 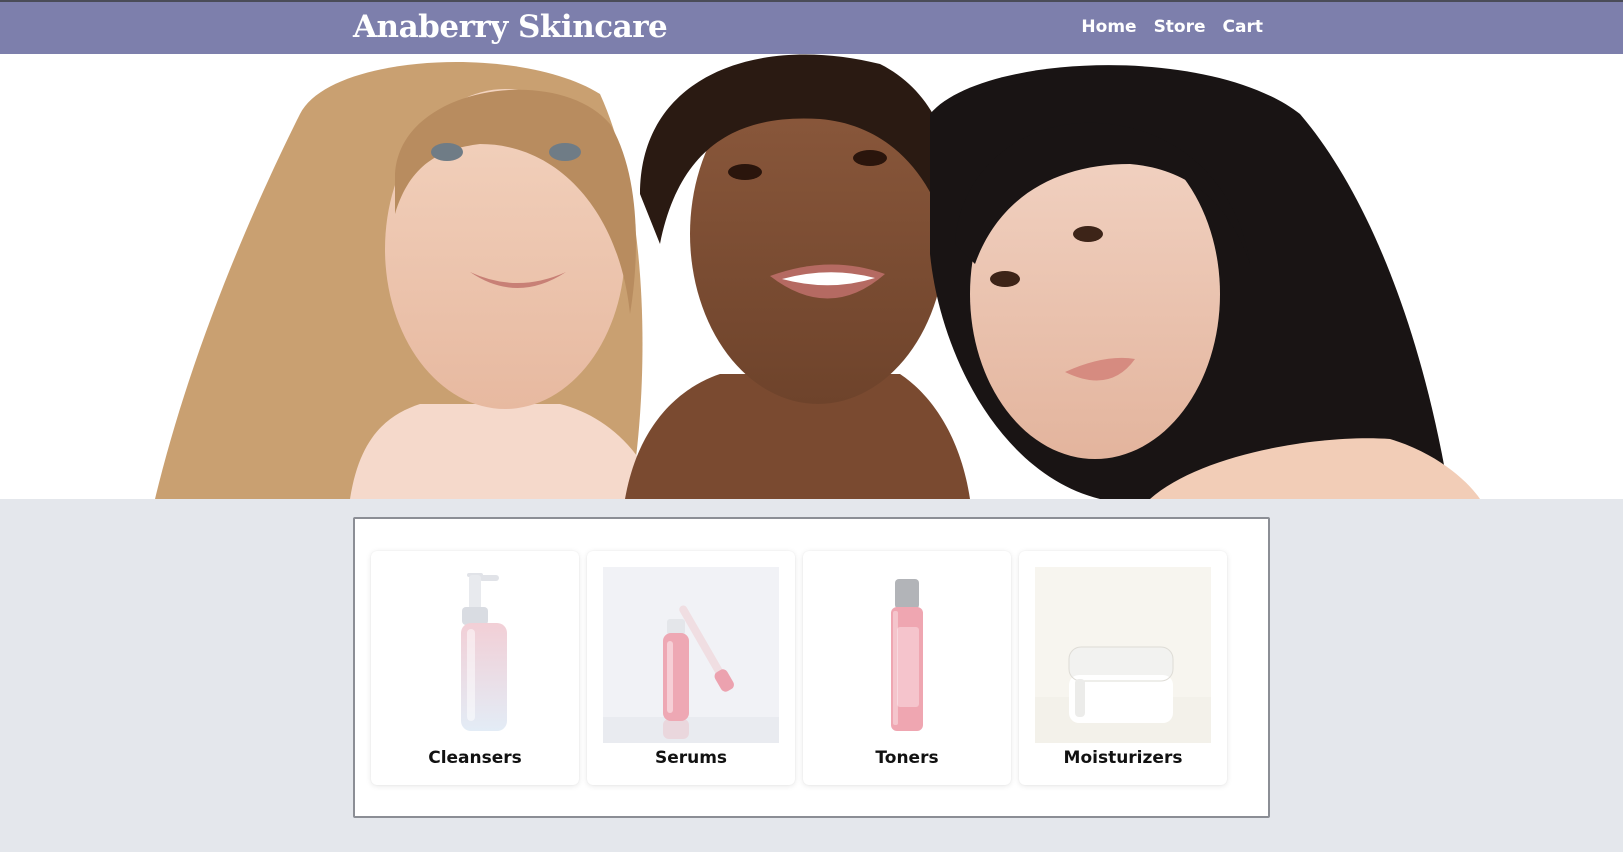 I want to click on nav-home-link: Home, so click(x=1108, y=27).